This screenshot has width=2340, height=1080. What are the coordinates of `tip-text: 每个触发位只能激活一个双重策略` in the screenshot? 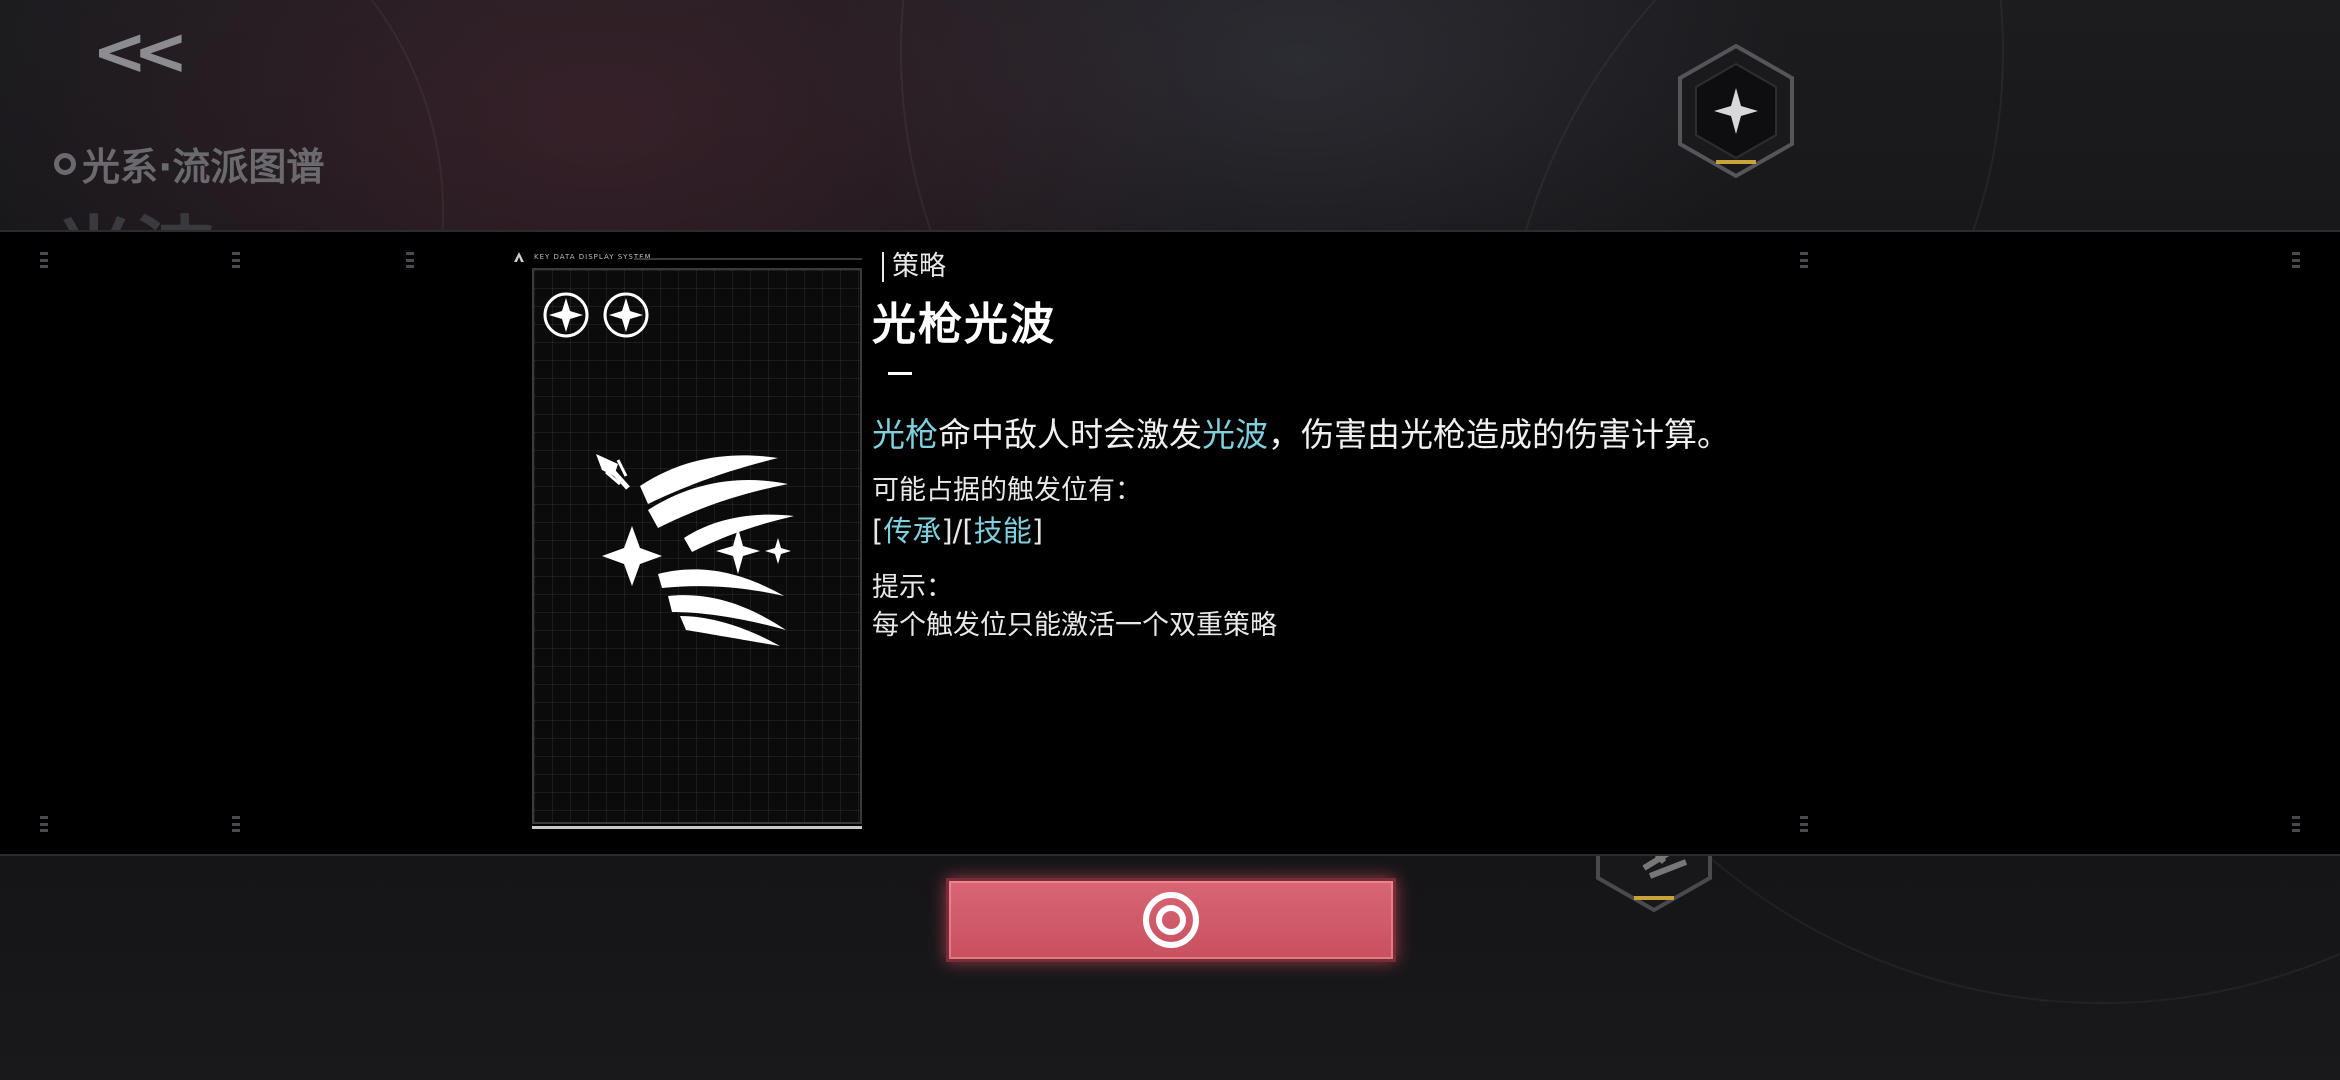 It's located at (1074, 625).